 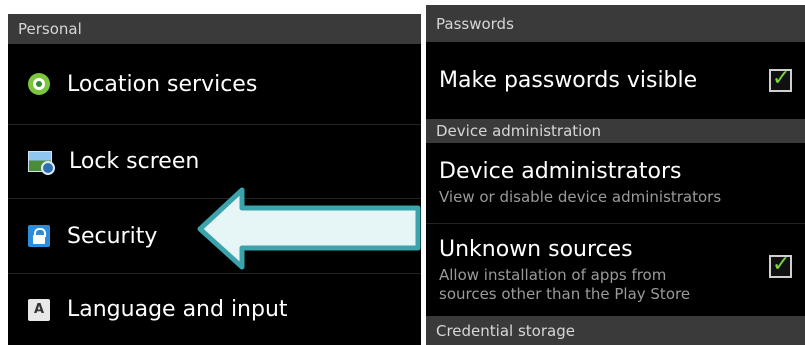 I want to click on location-icon, so click(x=39, y=84).